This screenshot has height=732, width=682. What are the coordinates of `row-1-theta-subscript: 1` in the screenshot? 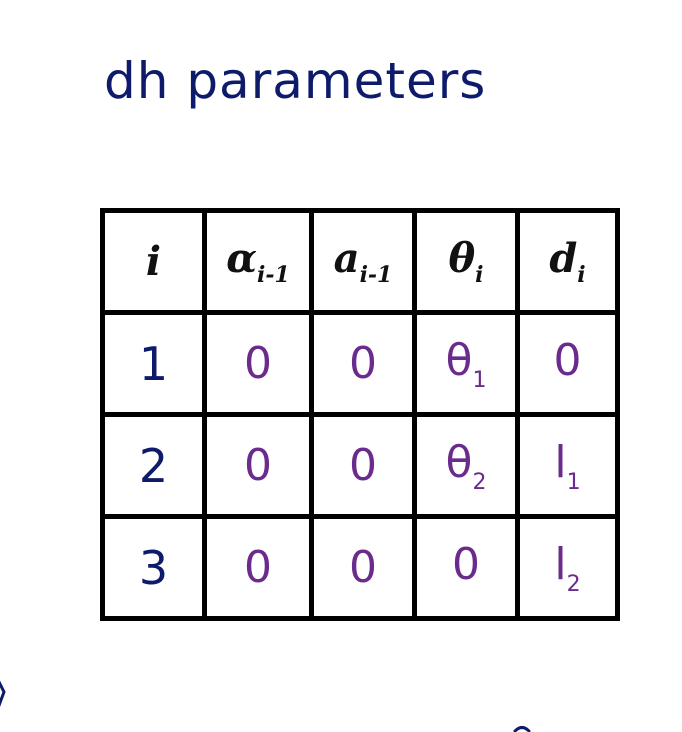 It's located at (479, 380).